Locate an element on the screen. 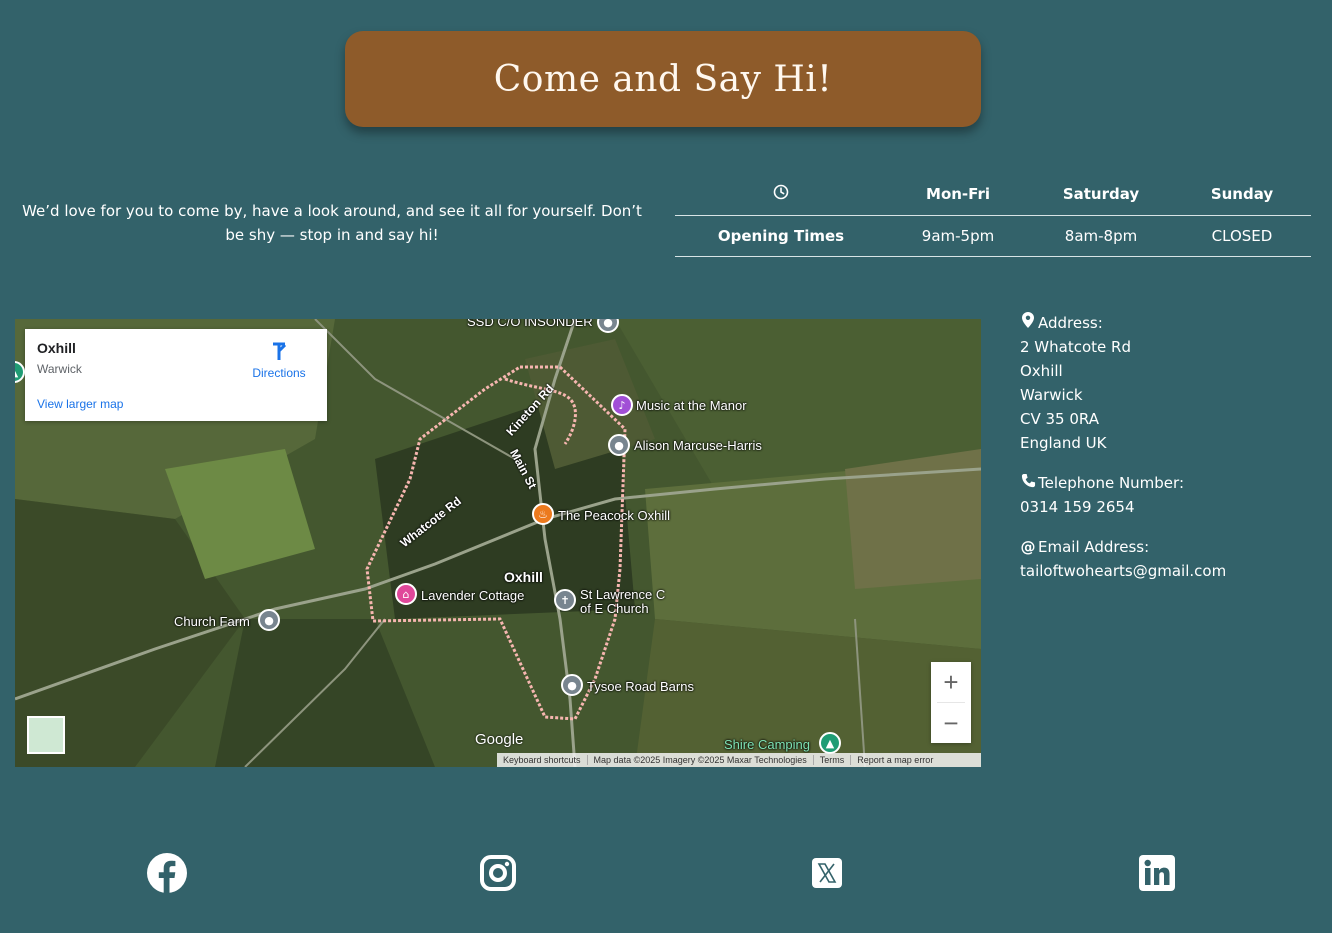  address-line: CV 35 0RA is located at coordinates (1059, 419).